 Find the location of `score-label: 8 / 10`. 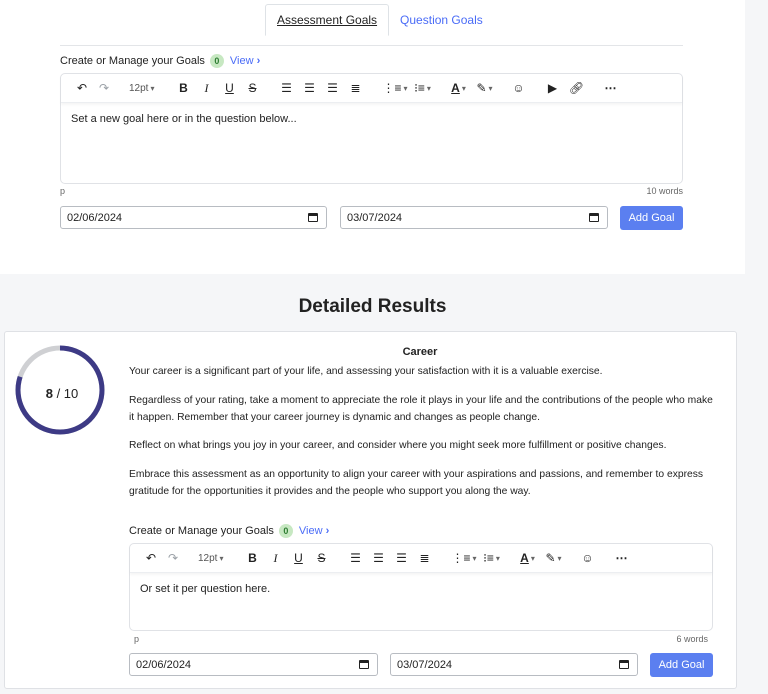

score-label: 8 / 10 is located at coordinates (62, 393).